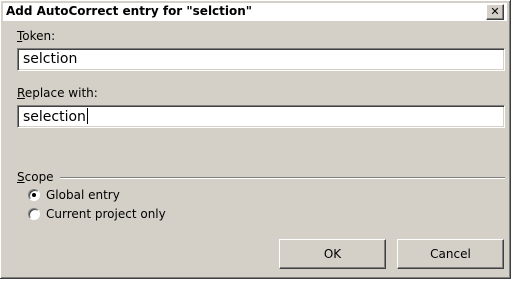 The width and height of the screenshot is (516, 282). What do you see at coordinates (106, 214) in the screenshot?
I see `radio-label: Current project only` at bounding box center [106, 214].